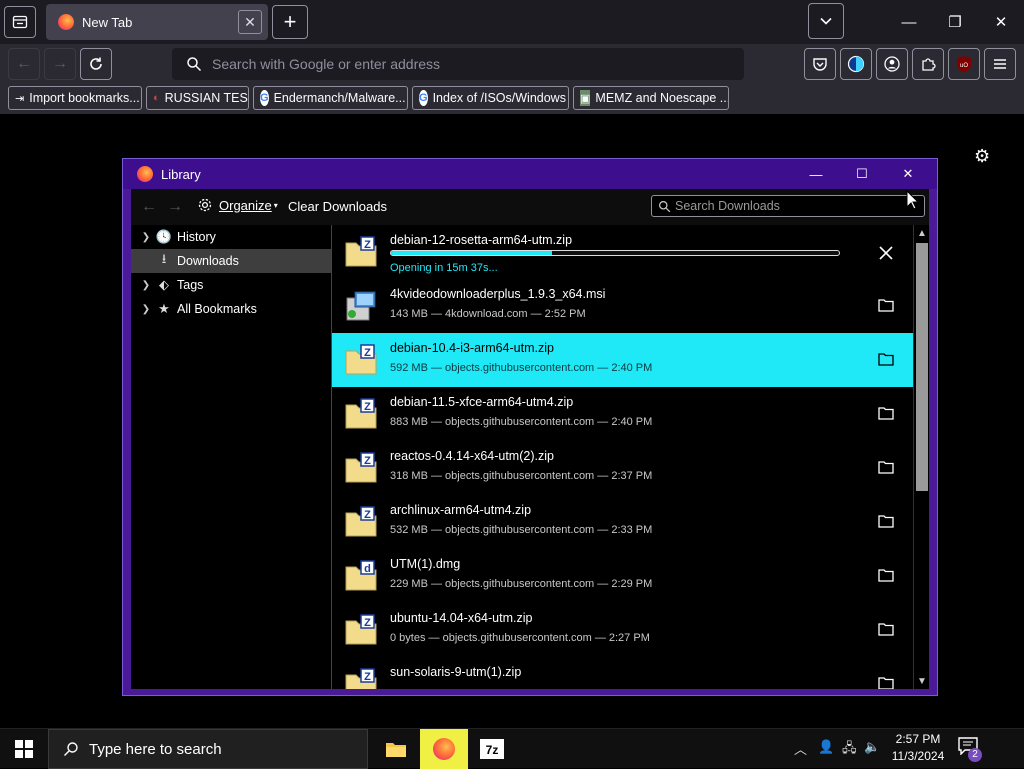  What do you see at coordinates (20, 22) in the screenshot?
I see `firefox-view-button` at bounding box center [20, 22].